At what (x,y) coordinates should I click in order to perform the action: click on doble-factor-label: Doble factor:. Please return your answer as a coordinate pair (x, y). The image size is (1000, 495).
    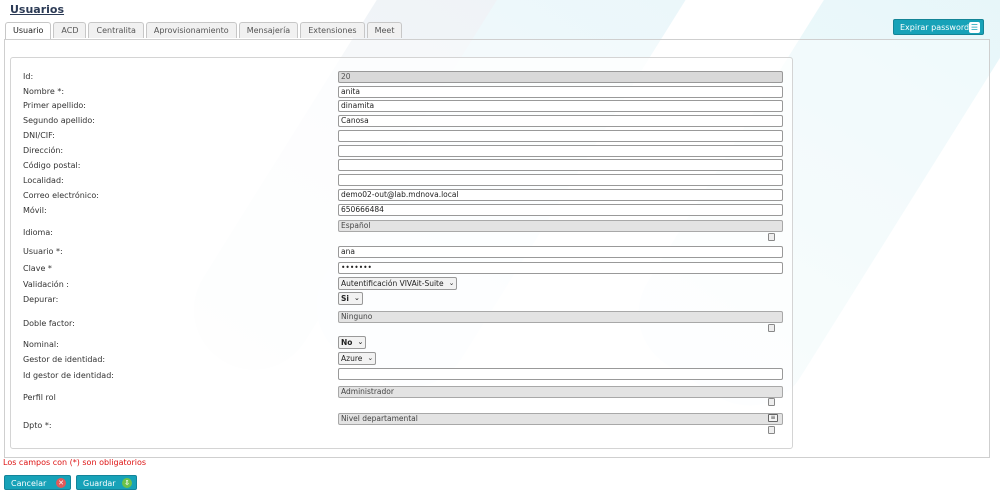
    Looking at the image, I should click on (49, 323).